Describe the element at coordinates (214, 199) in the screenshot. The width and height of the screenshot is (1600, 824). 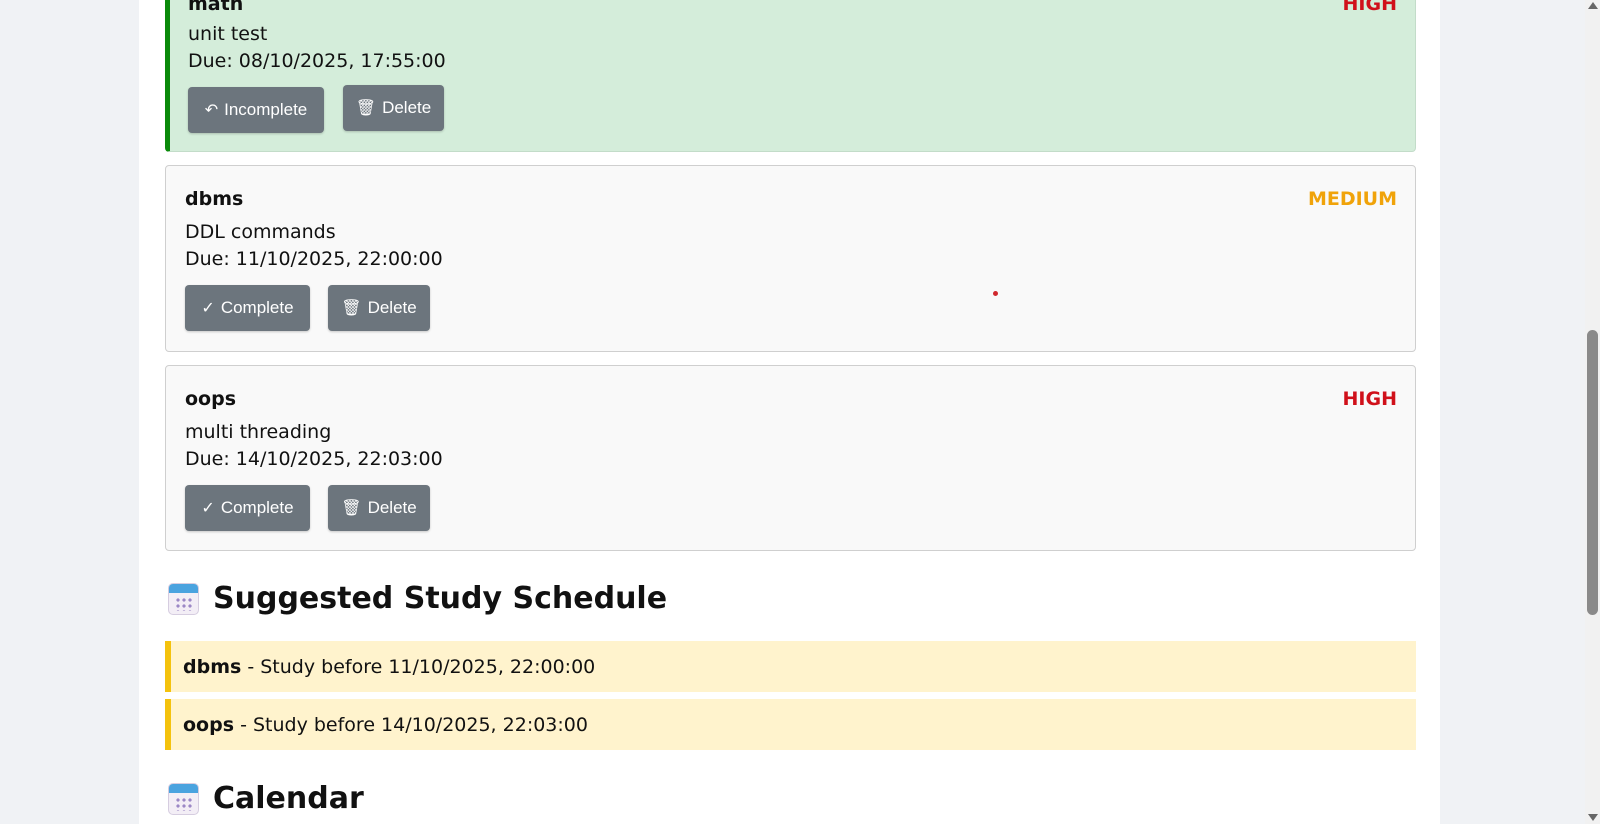
I see `task-title: dbms` at that location.